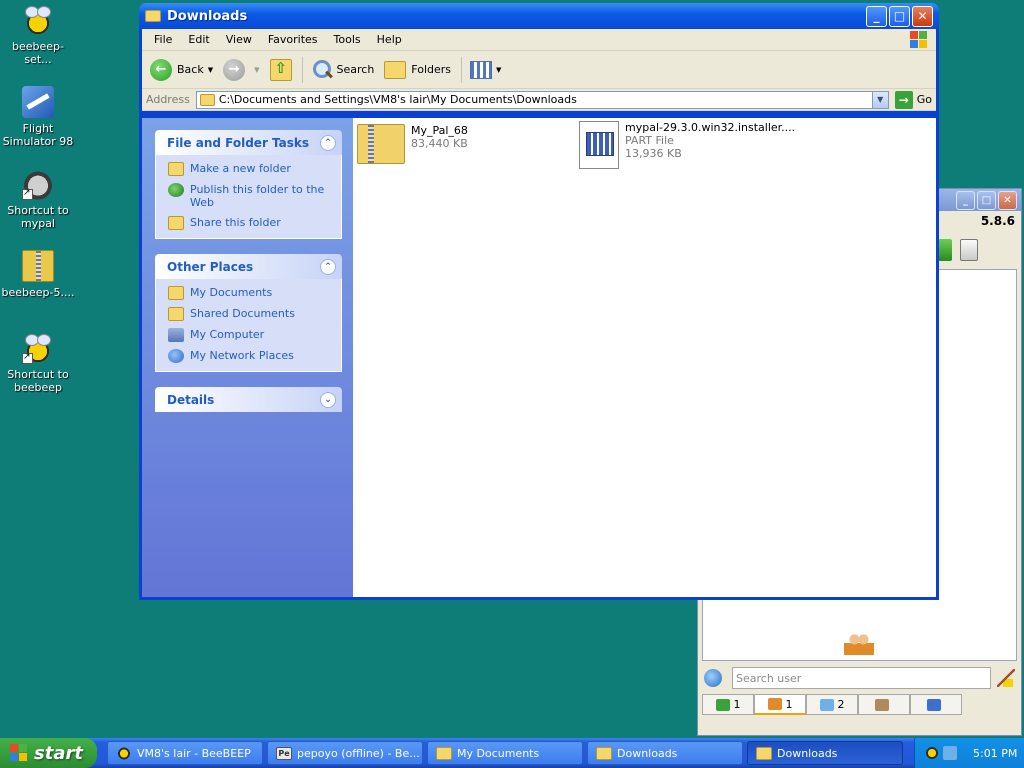 The height and width of the screenshot is (768, 1024). What do you see at coordinates (936, 704) in the screenshot?
I see `tab-files` at bounding box center [936, 704].